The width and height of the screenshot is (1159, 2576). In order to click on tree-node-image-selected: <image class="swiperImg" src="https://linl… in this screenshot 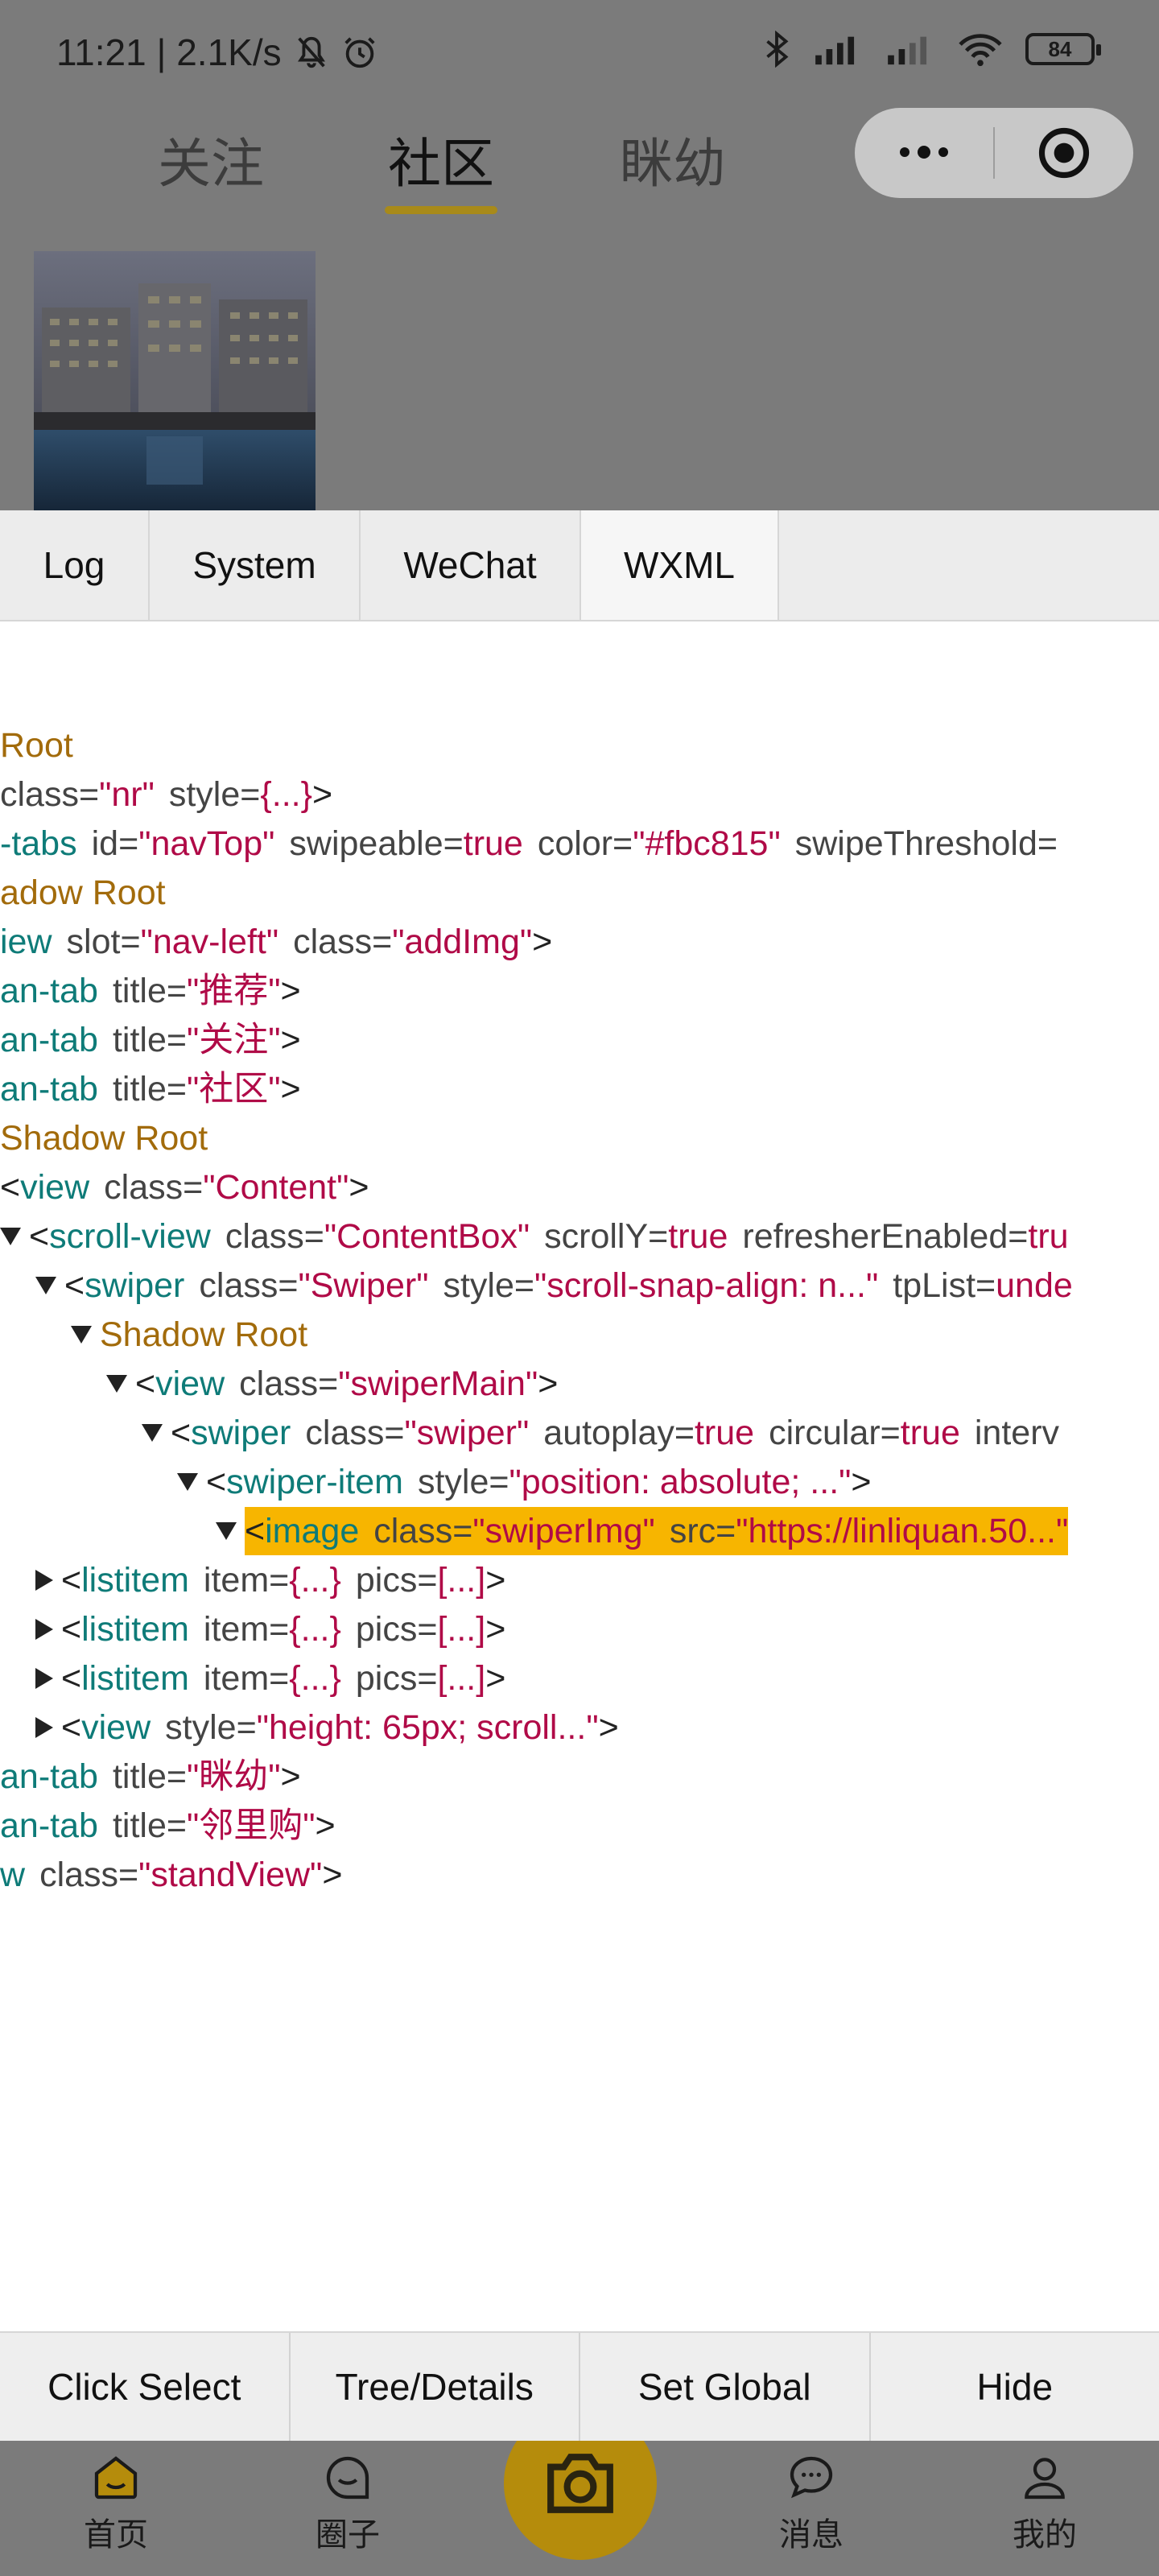, I will do `click(642, 1531)`.